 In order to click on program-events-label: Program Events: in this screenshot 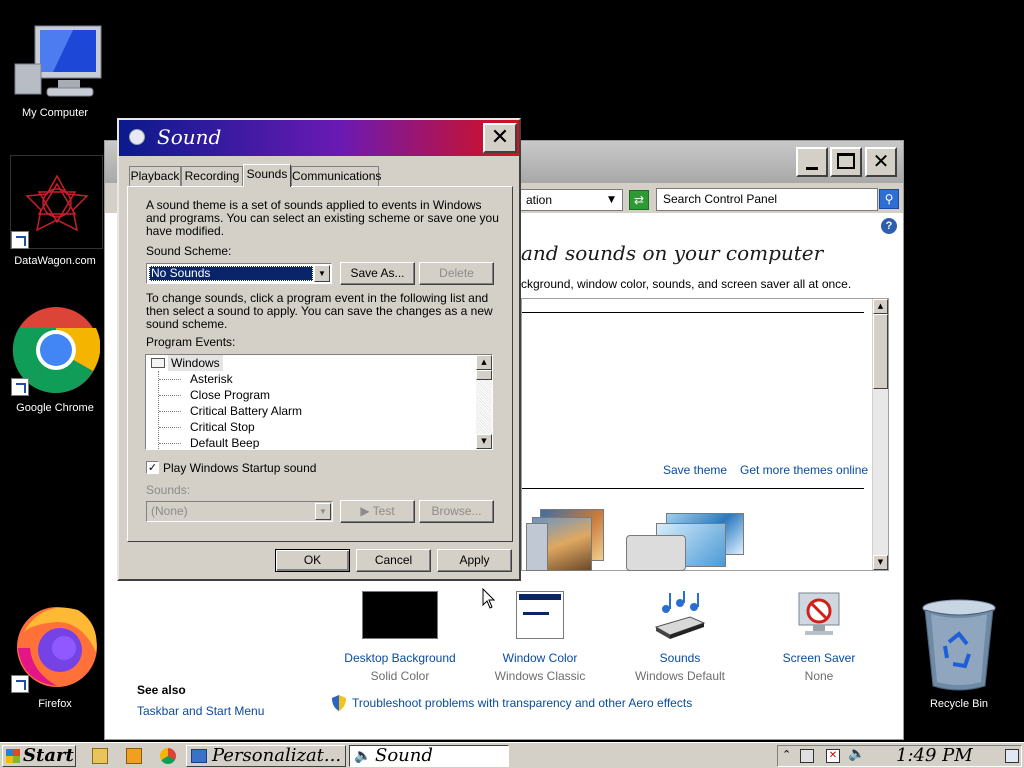, I will do `click(191, 342)`.